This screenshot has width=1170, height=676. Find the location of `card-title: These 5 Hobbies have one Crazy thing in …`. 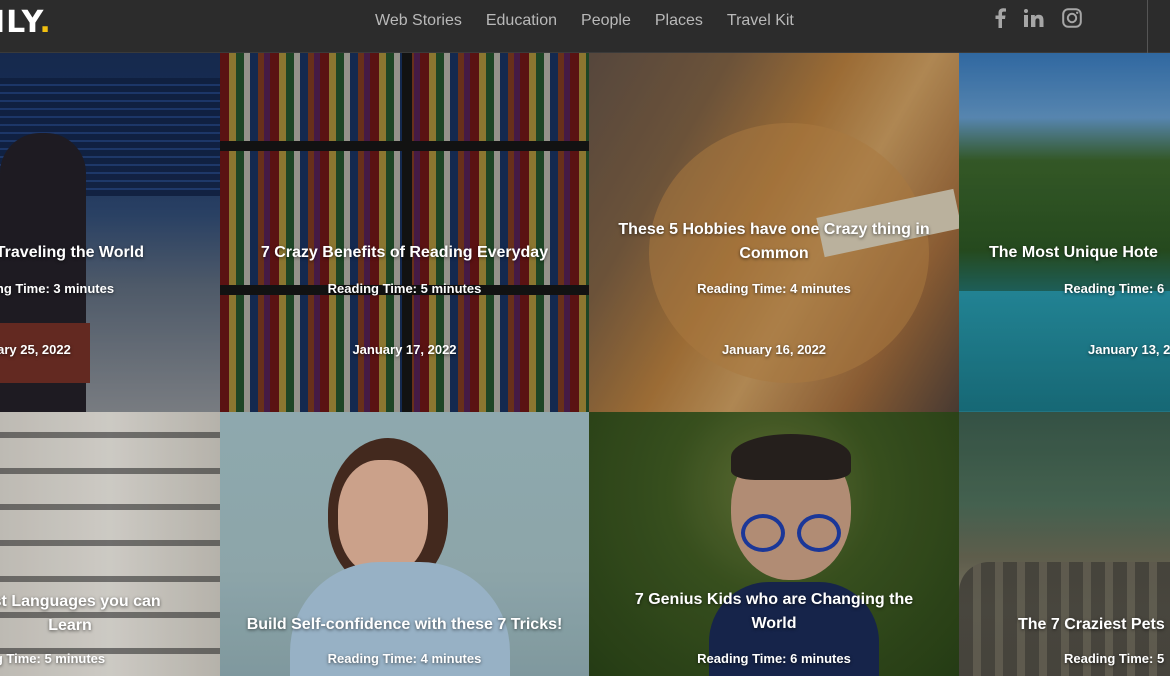

card-title: These 5 Hobbies have one Crazy thing in … is located at coordinates (774, 241).